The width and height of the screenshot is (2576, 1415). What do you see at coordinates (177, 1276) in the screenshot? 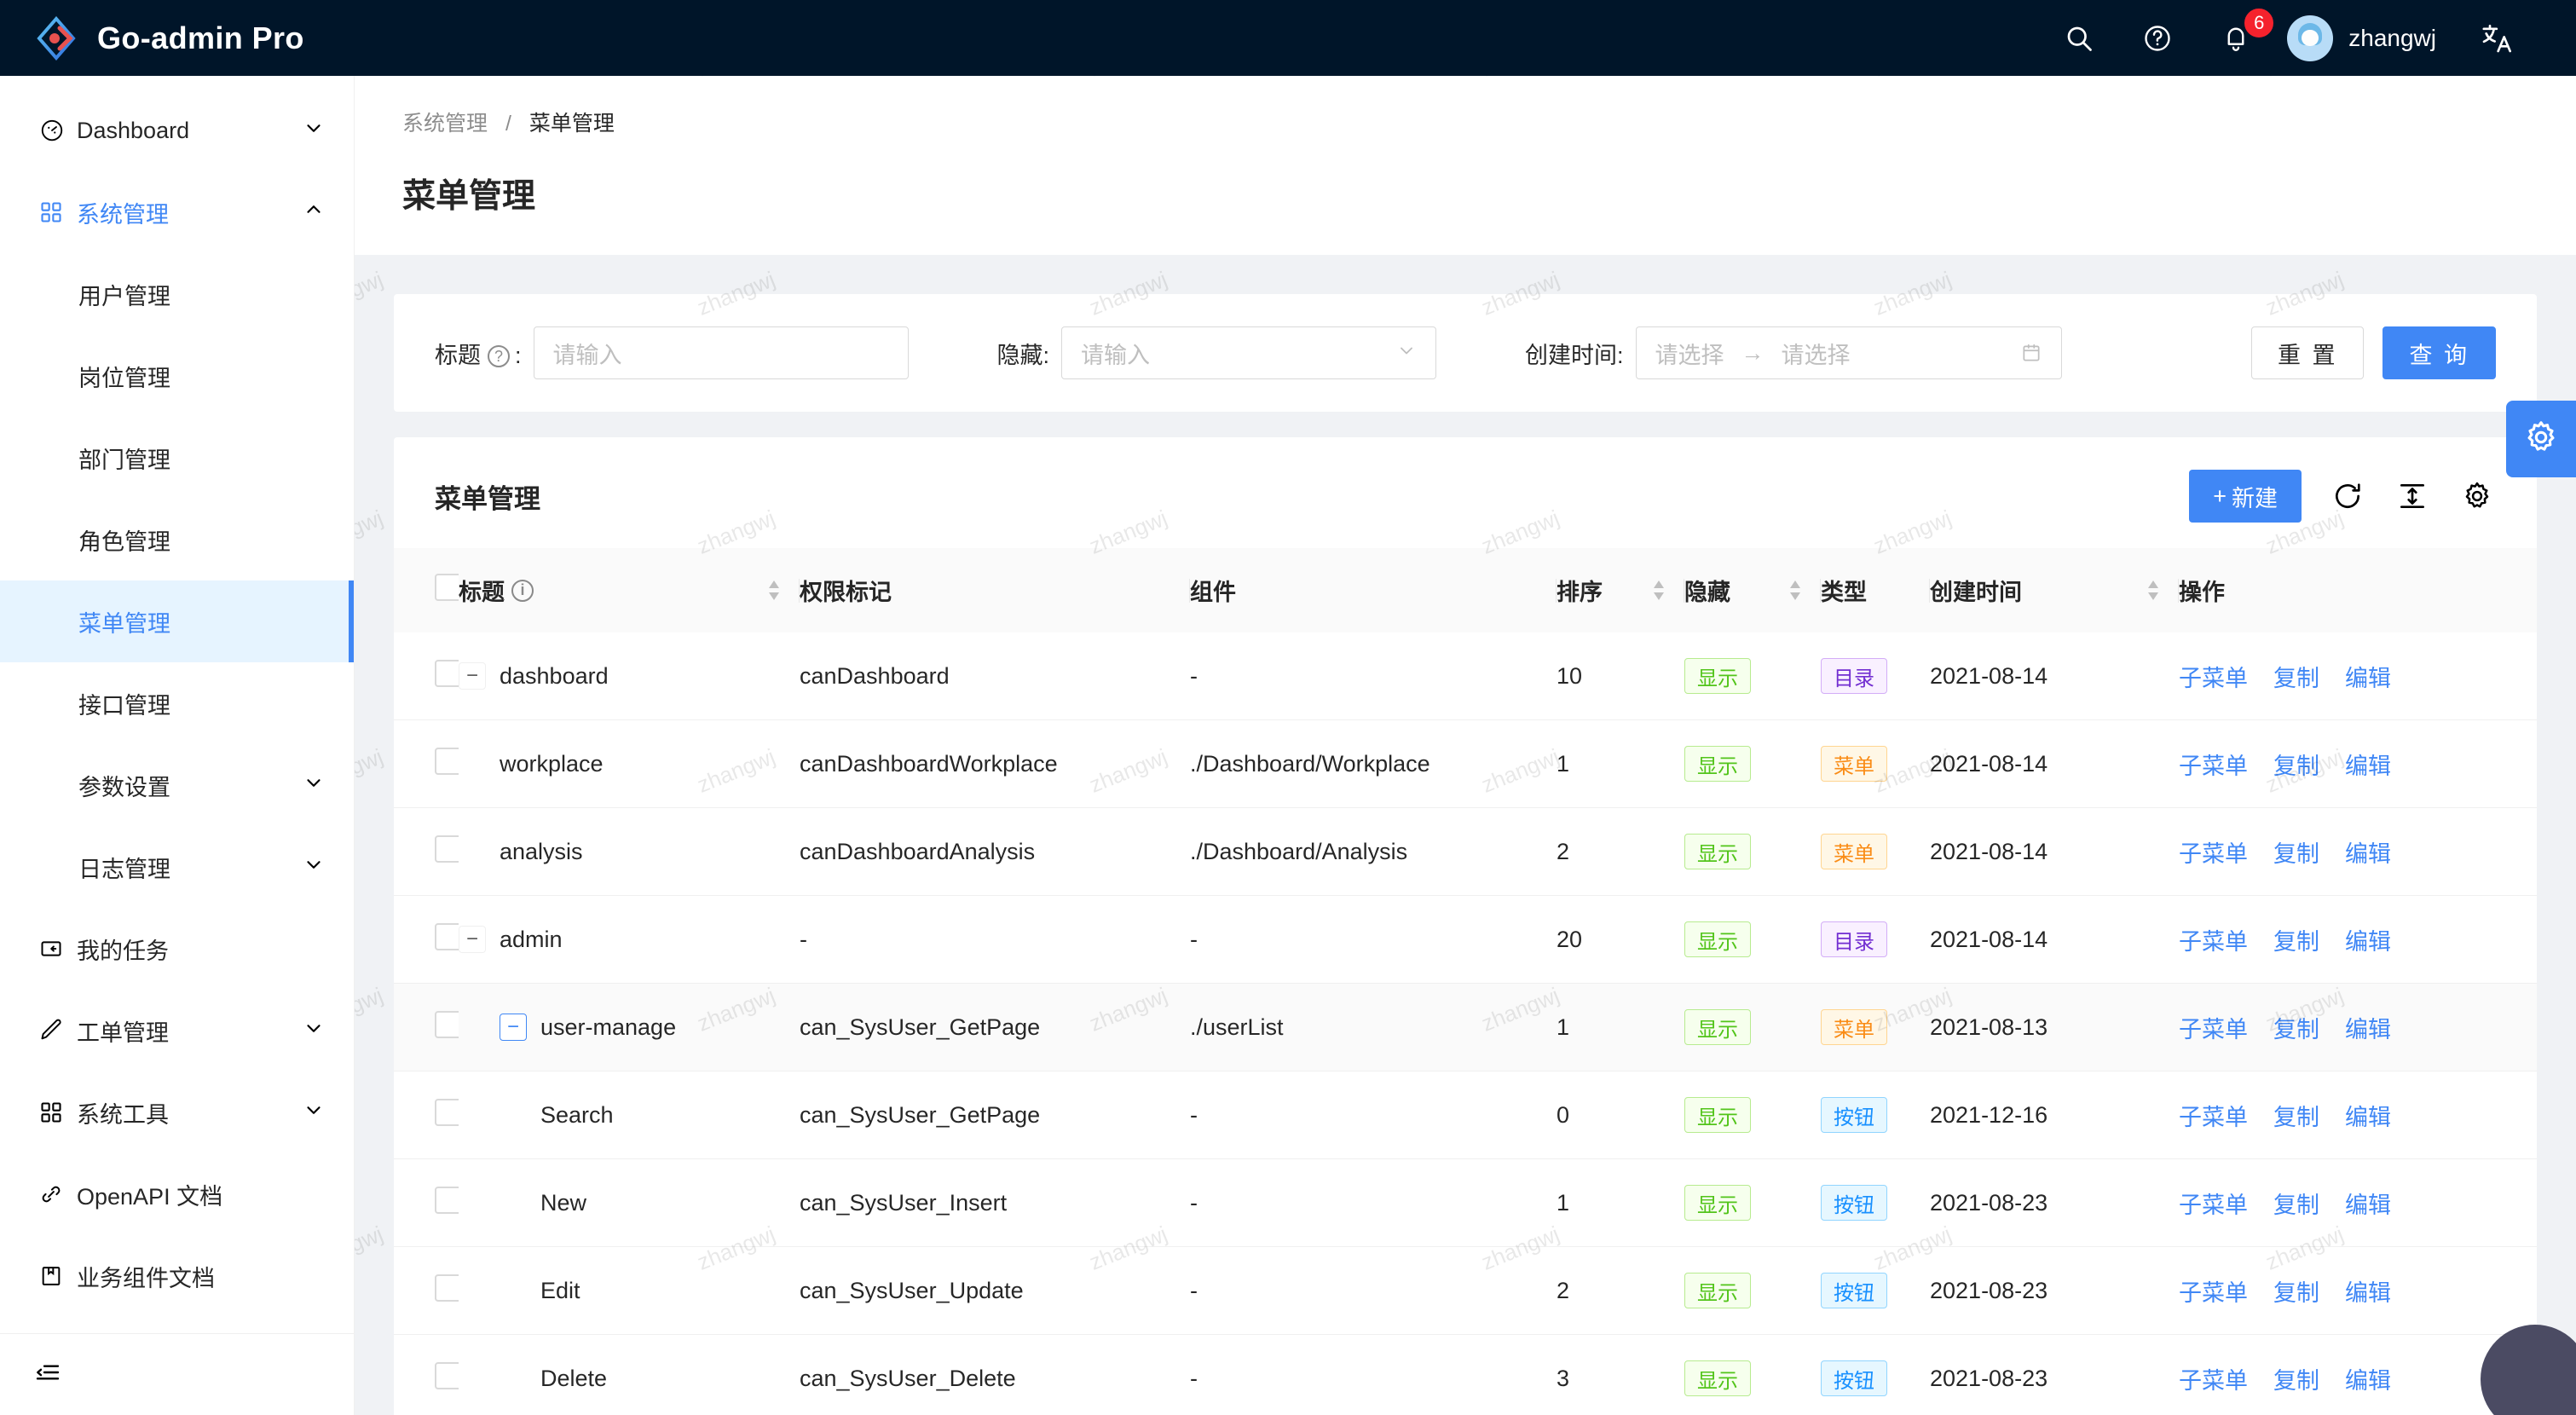
I see `sidebar-item-business-component-docs: 业务组件文档` at bounding box center [177, 1276].